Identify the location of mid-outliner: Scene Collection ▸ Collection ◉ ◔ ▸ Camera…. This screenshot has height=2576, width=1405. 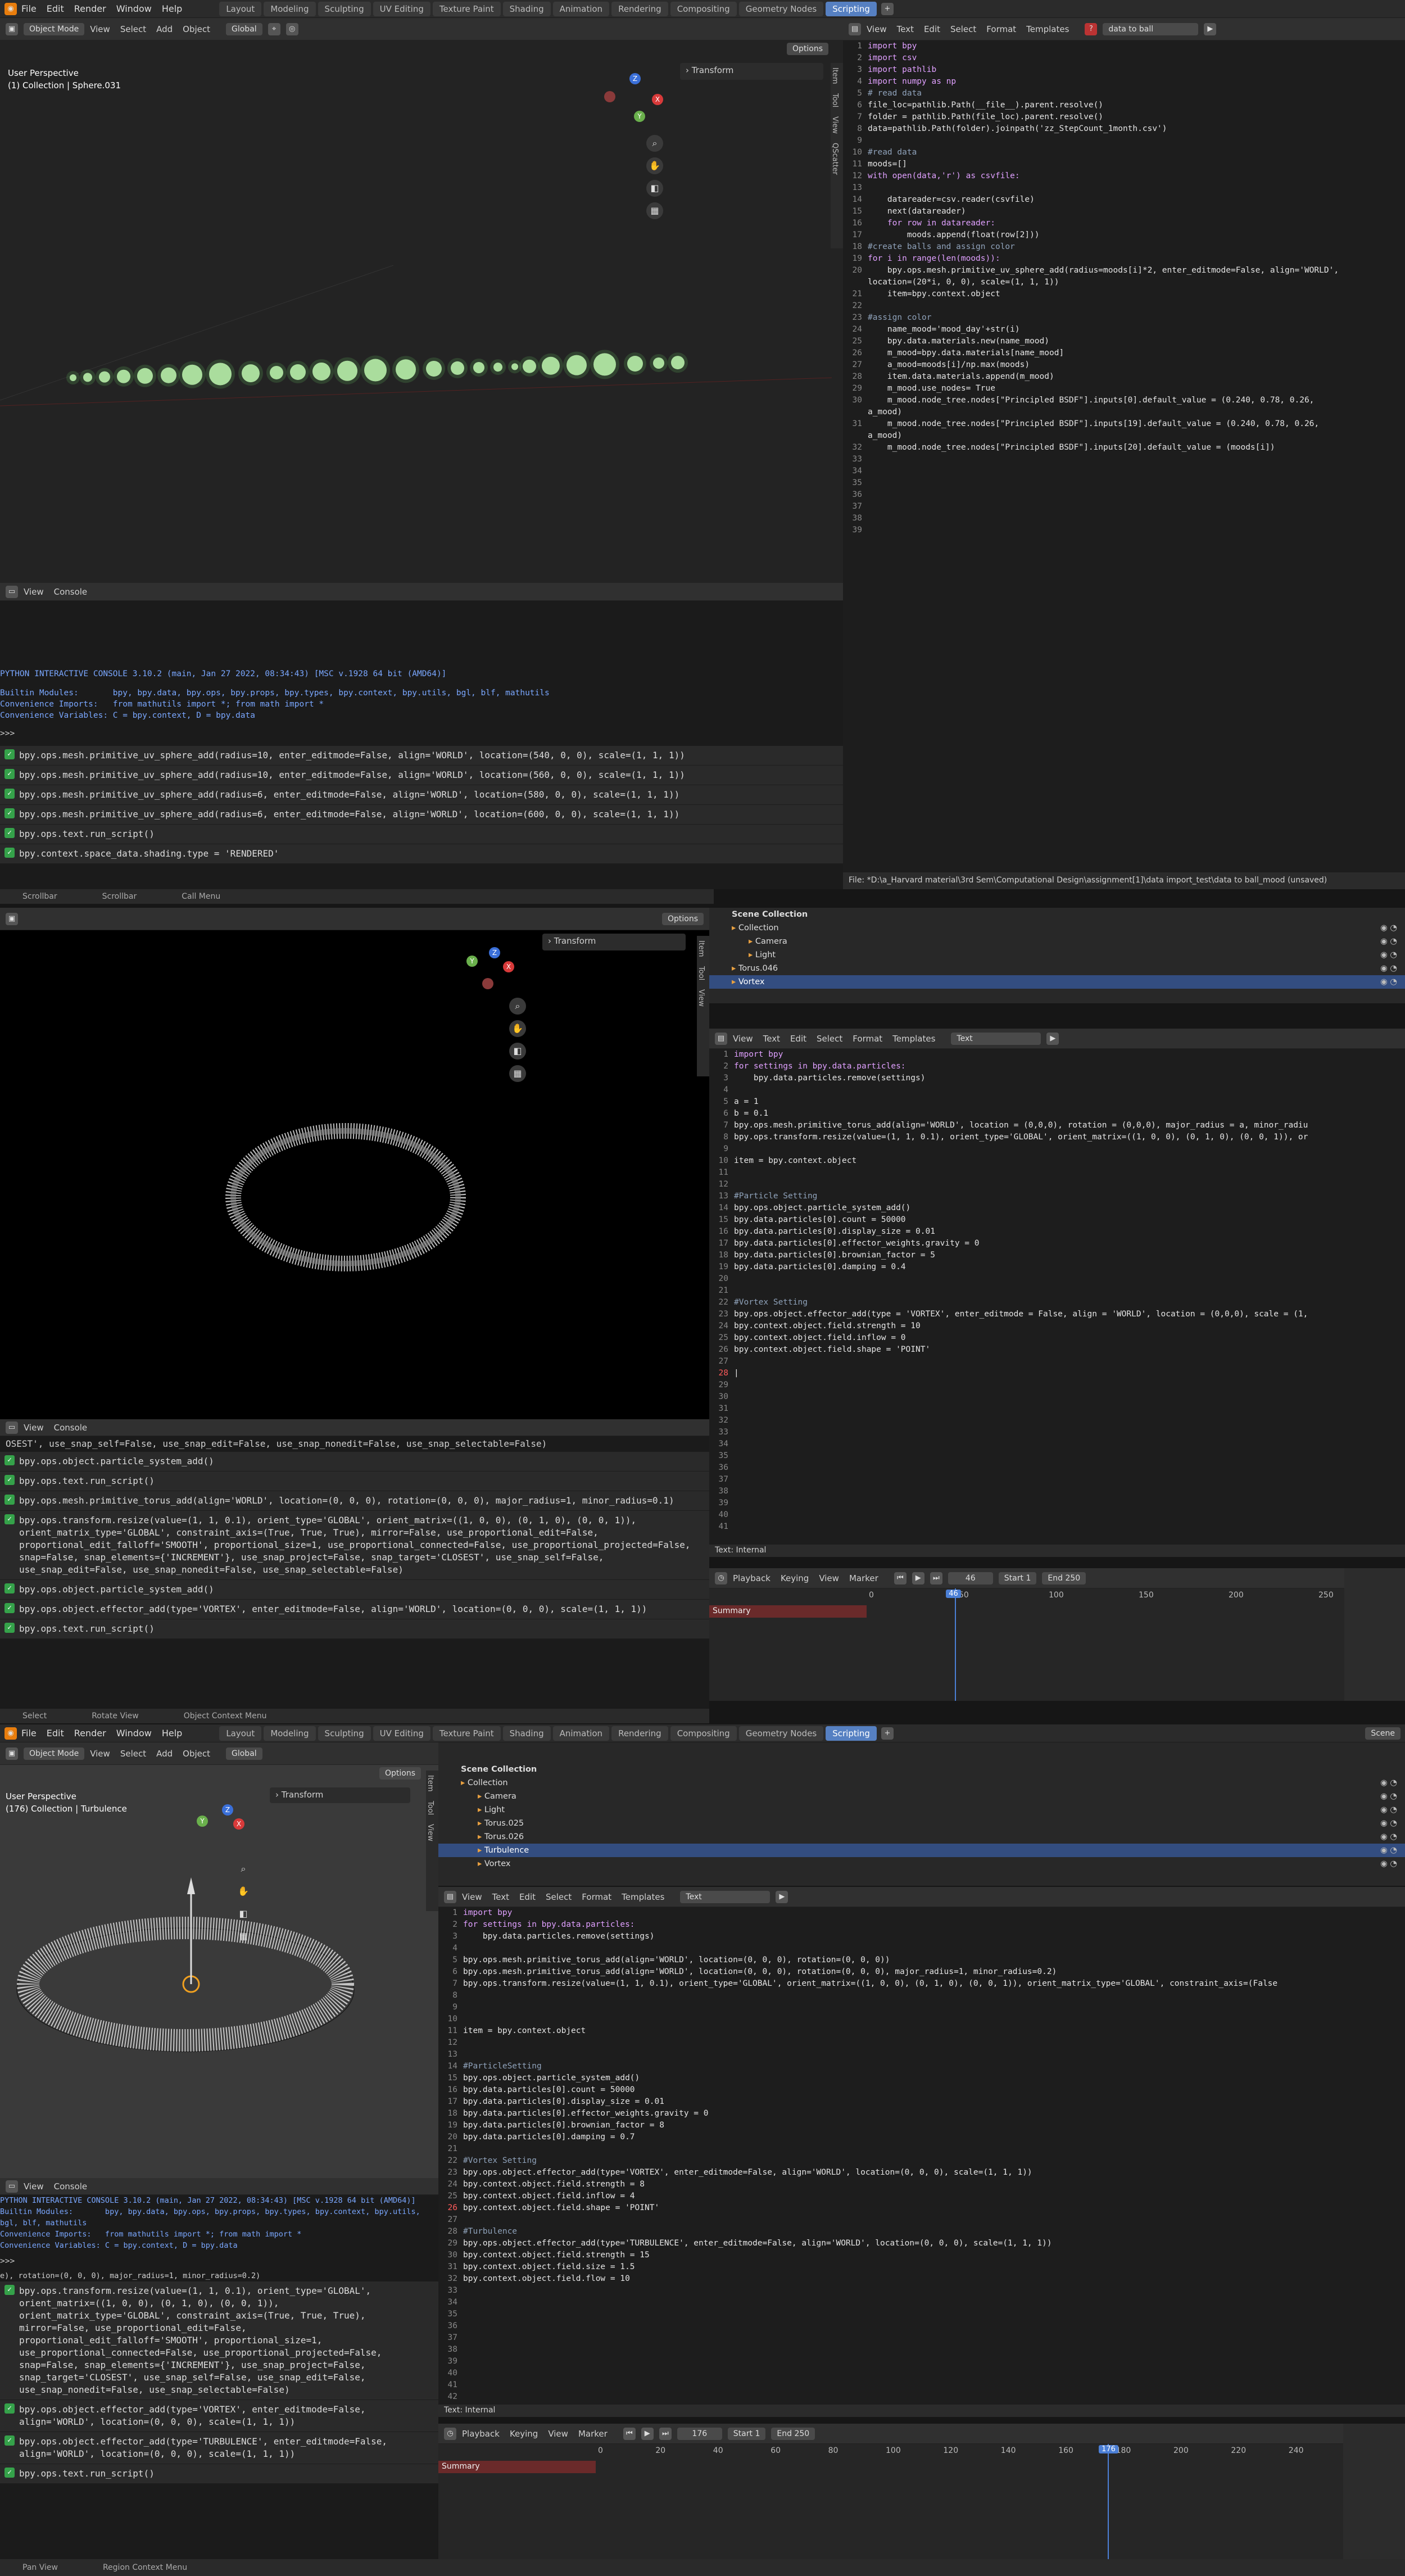
(1057, 955).